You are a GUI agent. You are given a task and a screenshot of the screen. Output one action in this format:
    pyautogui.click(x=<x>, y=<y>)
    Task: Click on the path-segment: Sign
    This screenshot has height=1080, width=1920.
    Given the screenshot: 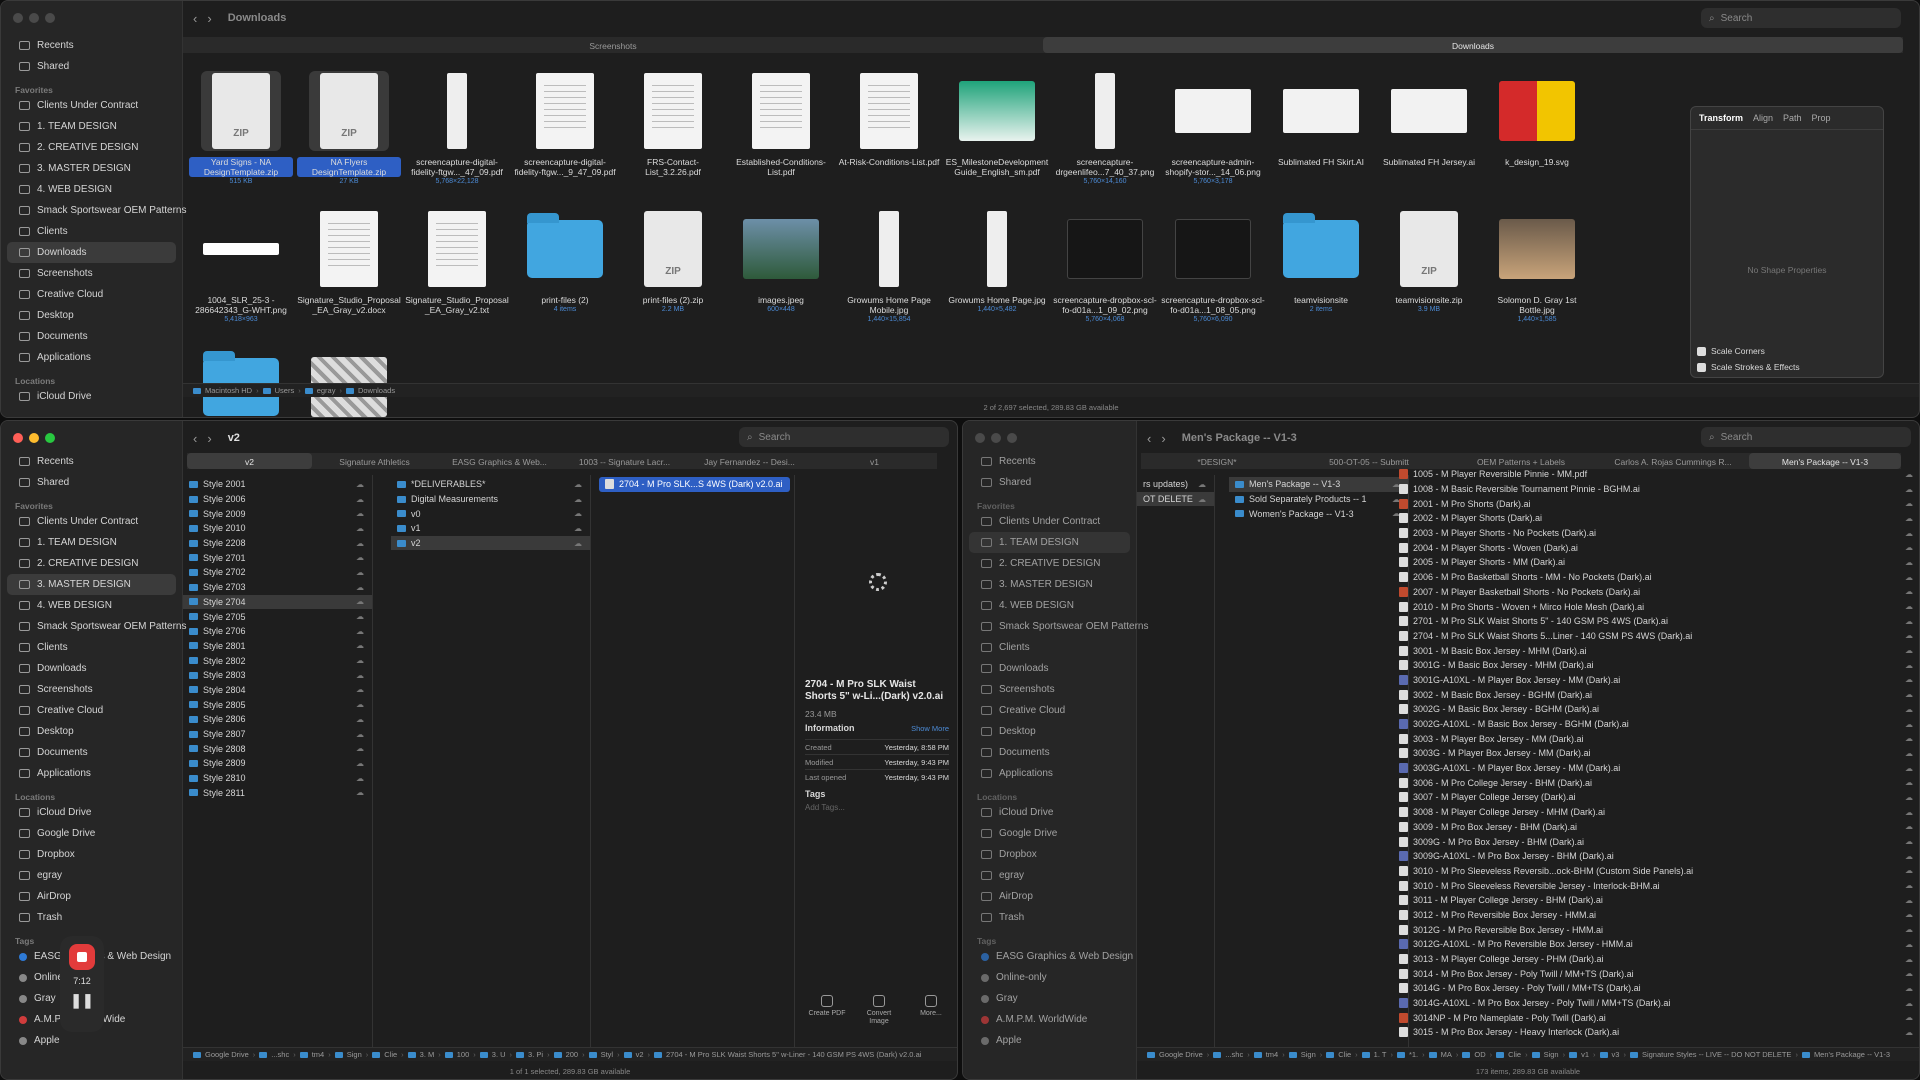 What is the action you would take?
    pyautogui.click(x=1308, y=1054)
    